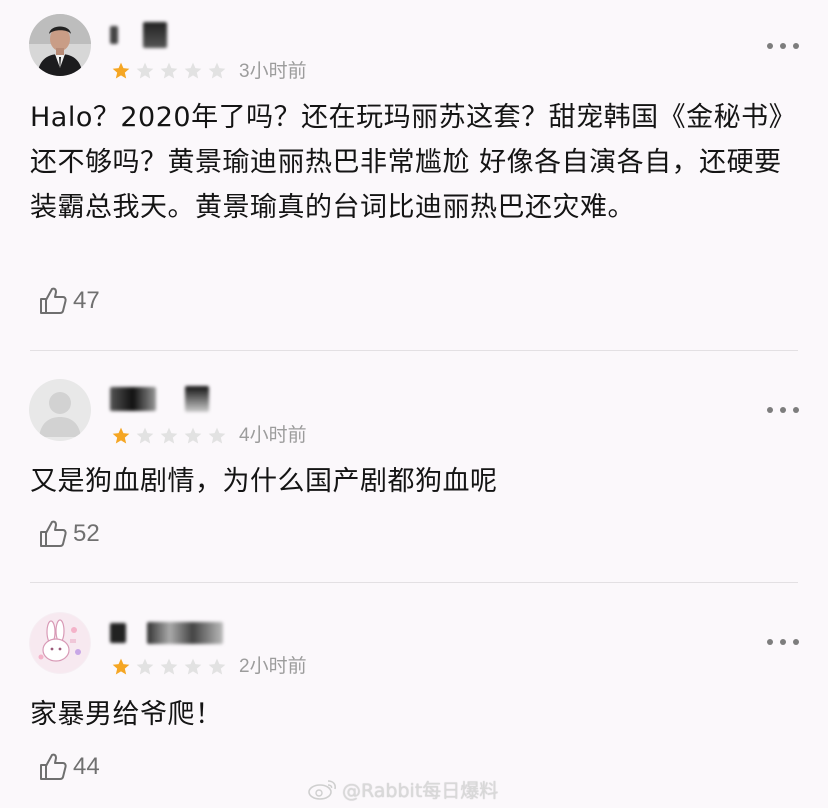 Image resolution: width=828 pixels, height=808 pixels. I want to click on weibo-logo-icon, so click(322, 790).